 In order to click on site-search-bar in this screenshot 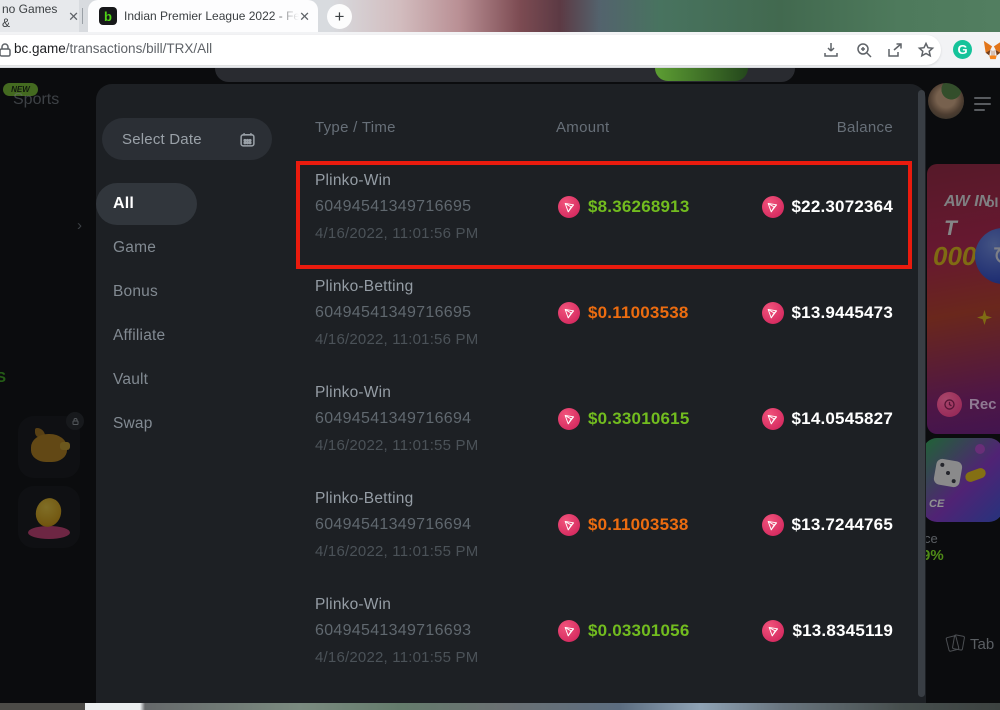, I will do `click(505, 75)`.